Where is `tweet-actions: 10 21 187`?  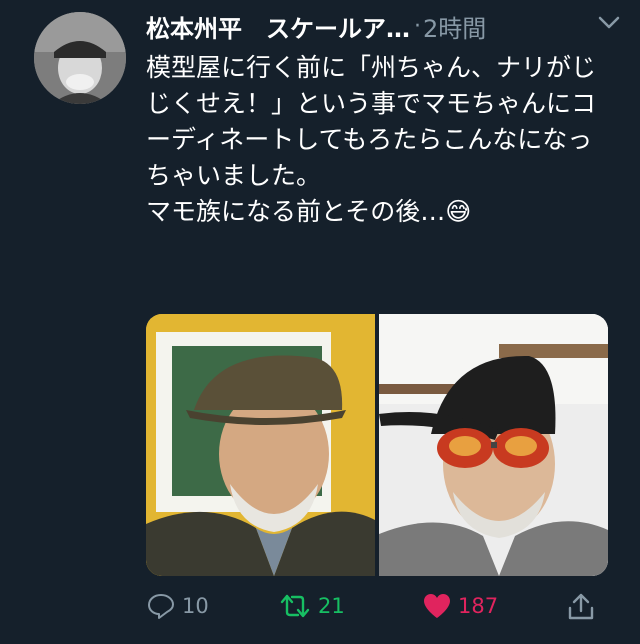
tweet-actions: 10 21 187 is located at coordinates (373, 609).